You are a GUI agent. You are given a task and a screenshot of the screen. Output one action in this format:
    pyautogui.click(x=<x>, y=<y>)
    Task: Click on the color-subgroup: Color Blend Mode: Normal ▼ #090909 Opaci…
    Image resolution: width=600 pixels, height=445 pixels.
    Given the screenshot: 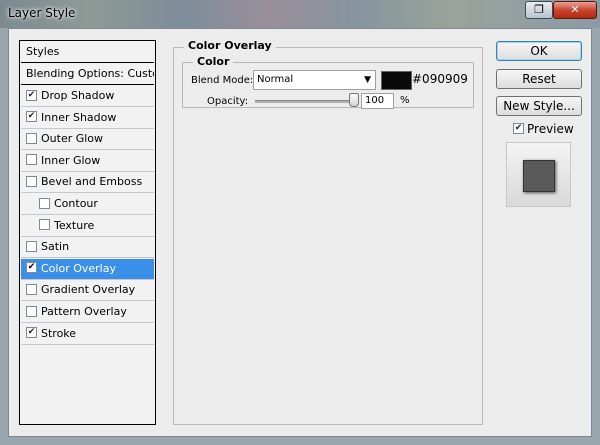 What is the action you would take?
    pyautogui.click(x=328, y=82)
    